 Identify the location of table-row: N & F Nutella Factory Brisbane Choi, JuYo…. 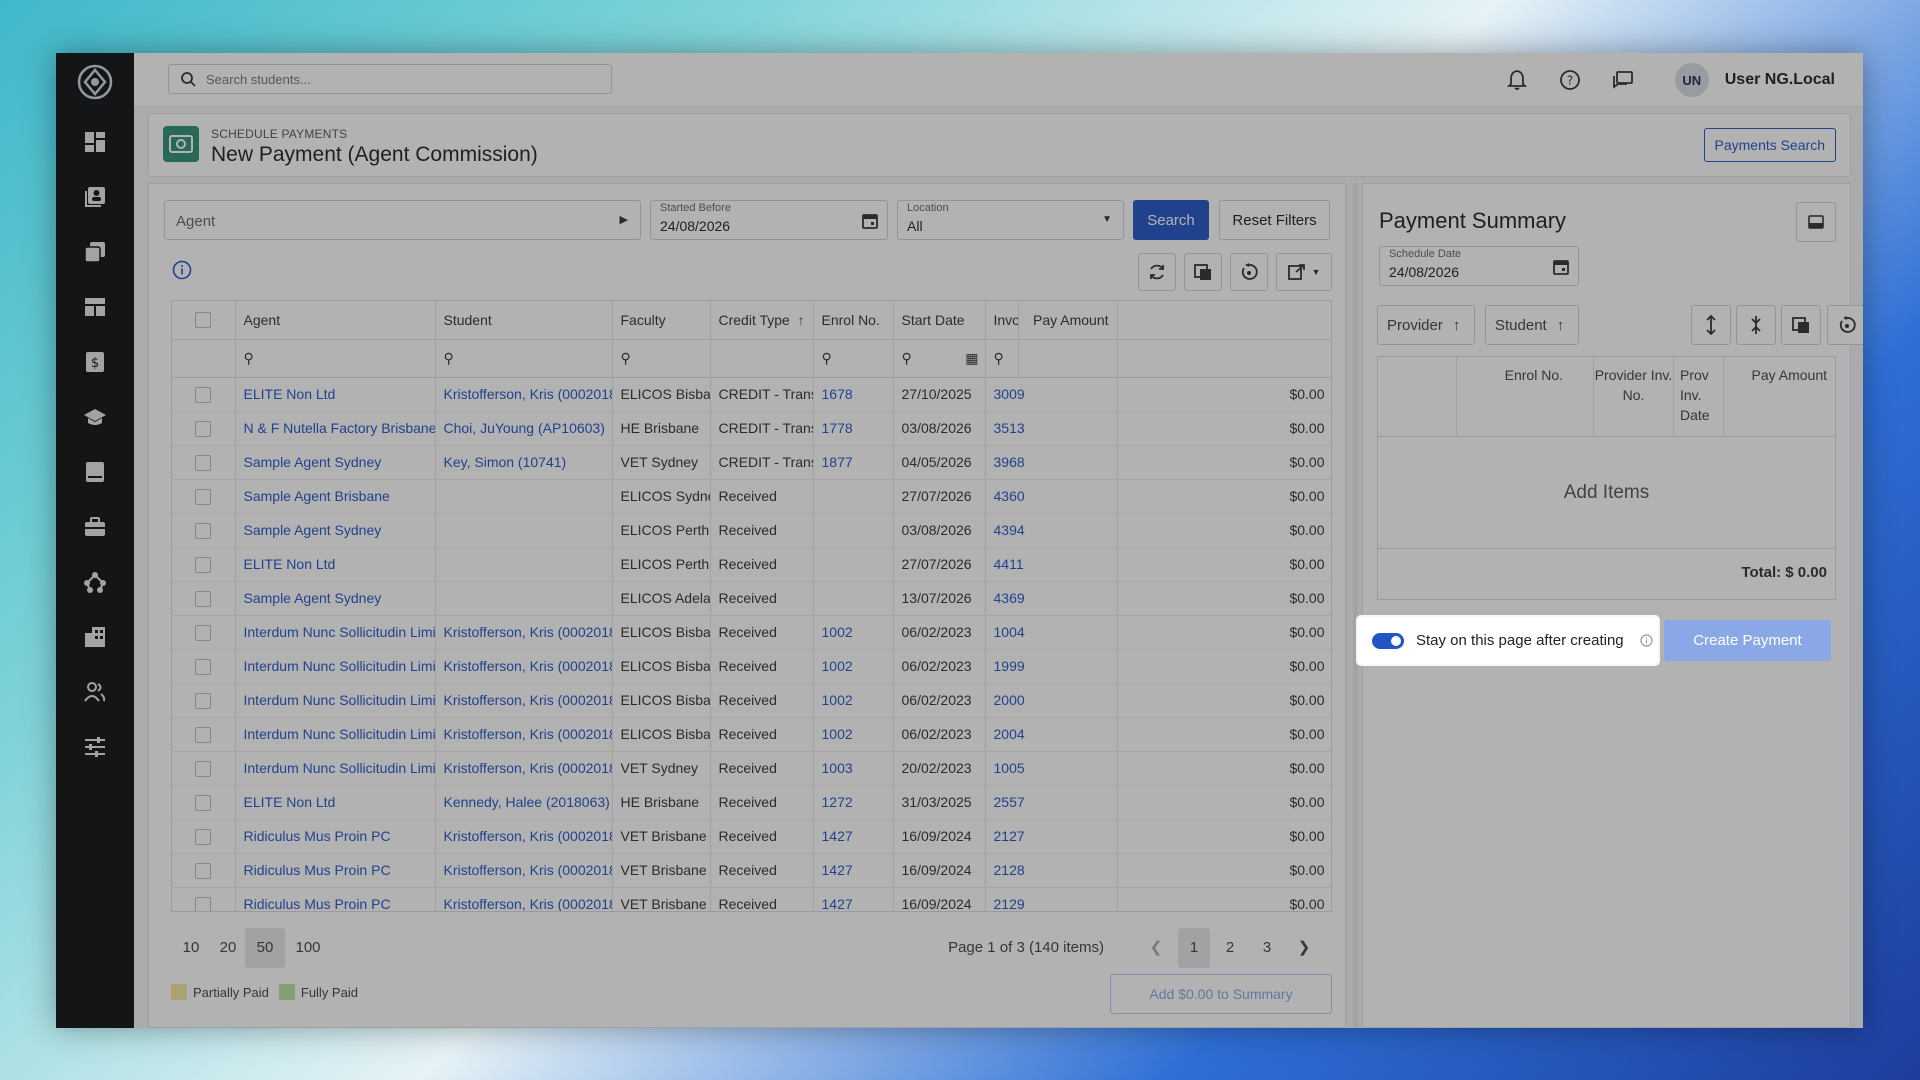
(751, 428).